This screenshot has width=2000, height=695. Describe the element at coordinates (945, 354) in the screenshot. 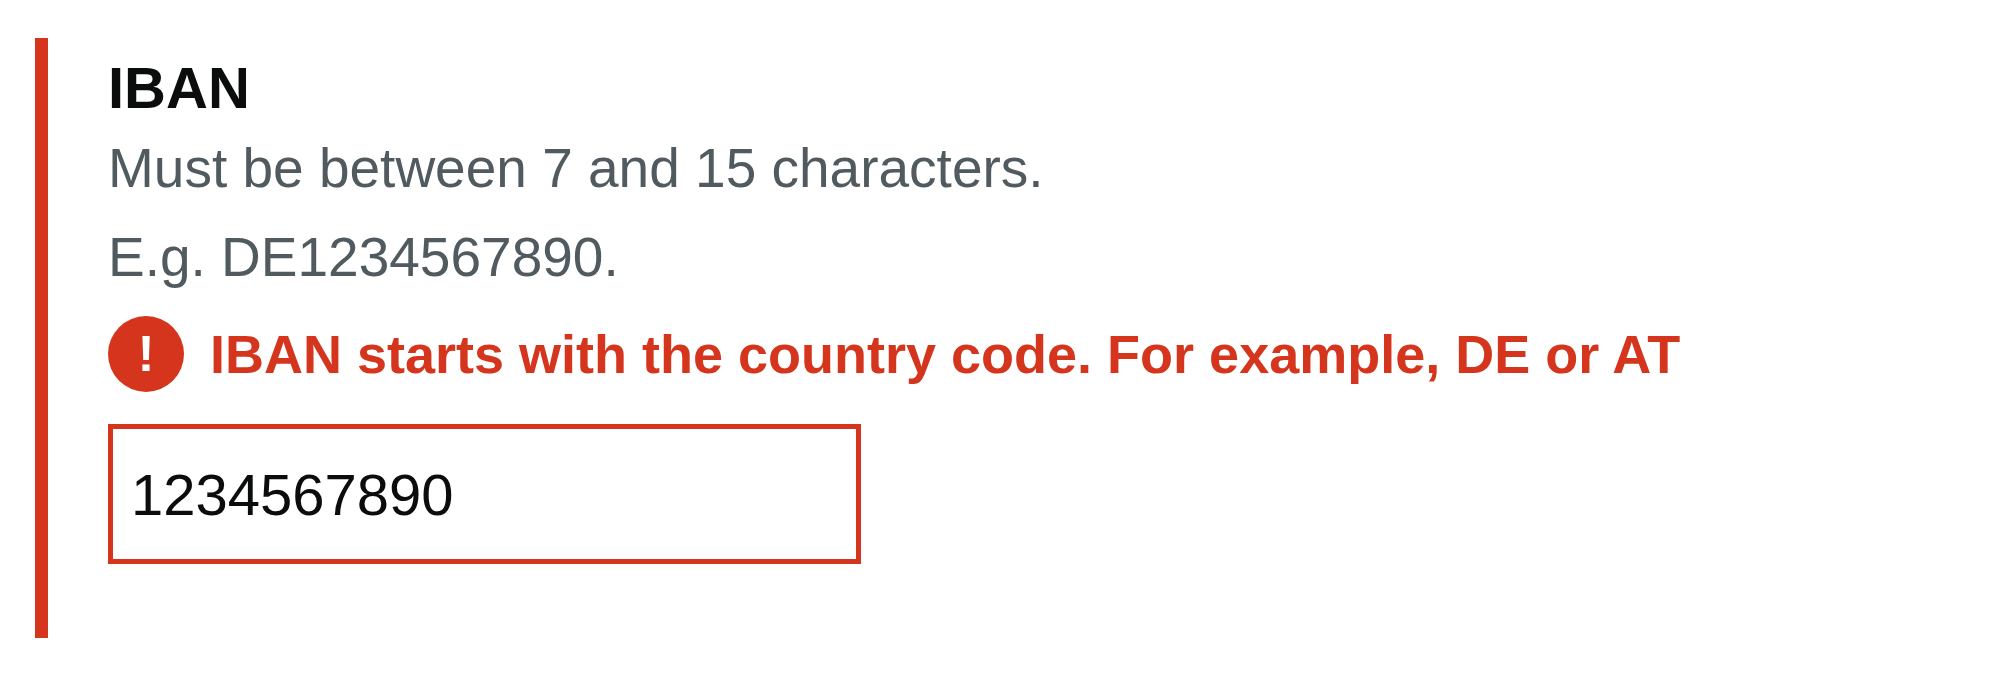

I see `error-message: IBAN starts with the country code. For example, DE or AT` at that location.